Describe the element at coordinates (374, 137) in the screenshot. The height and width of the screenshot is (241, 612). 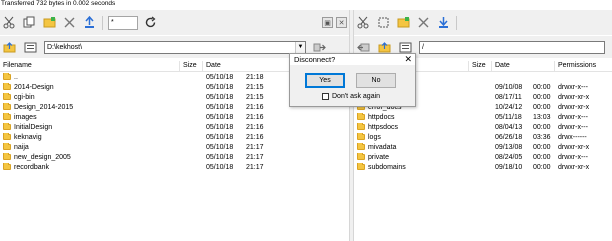
I see `file-name: logs` at that location.